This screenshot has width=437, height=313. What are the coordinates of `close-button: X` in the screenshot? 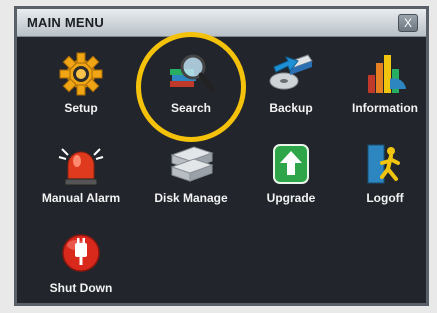 It's located at (408, 23).